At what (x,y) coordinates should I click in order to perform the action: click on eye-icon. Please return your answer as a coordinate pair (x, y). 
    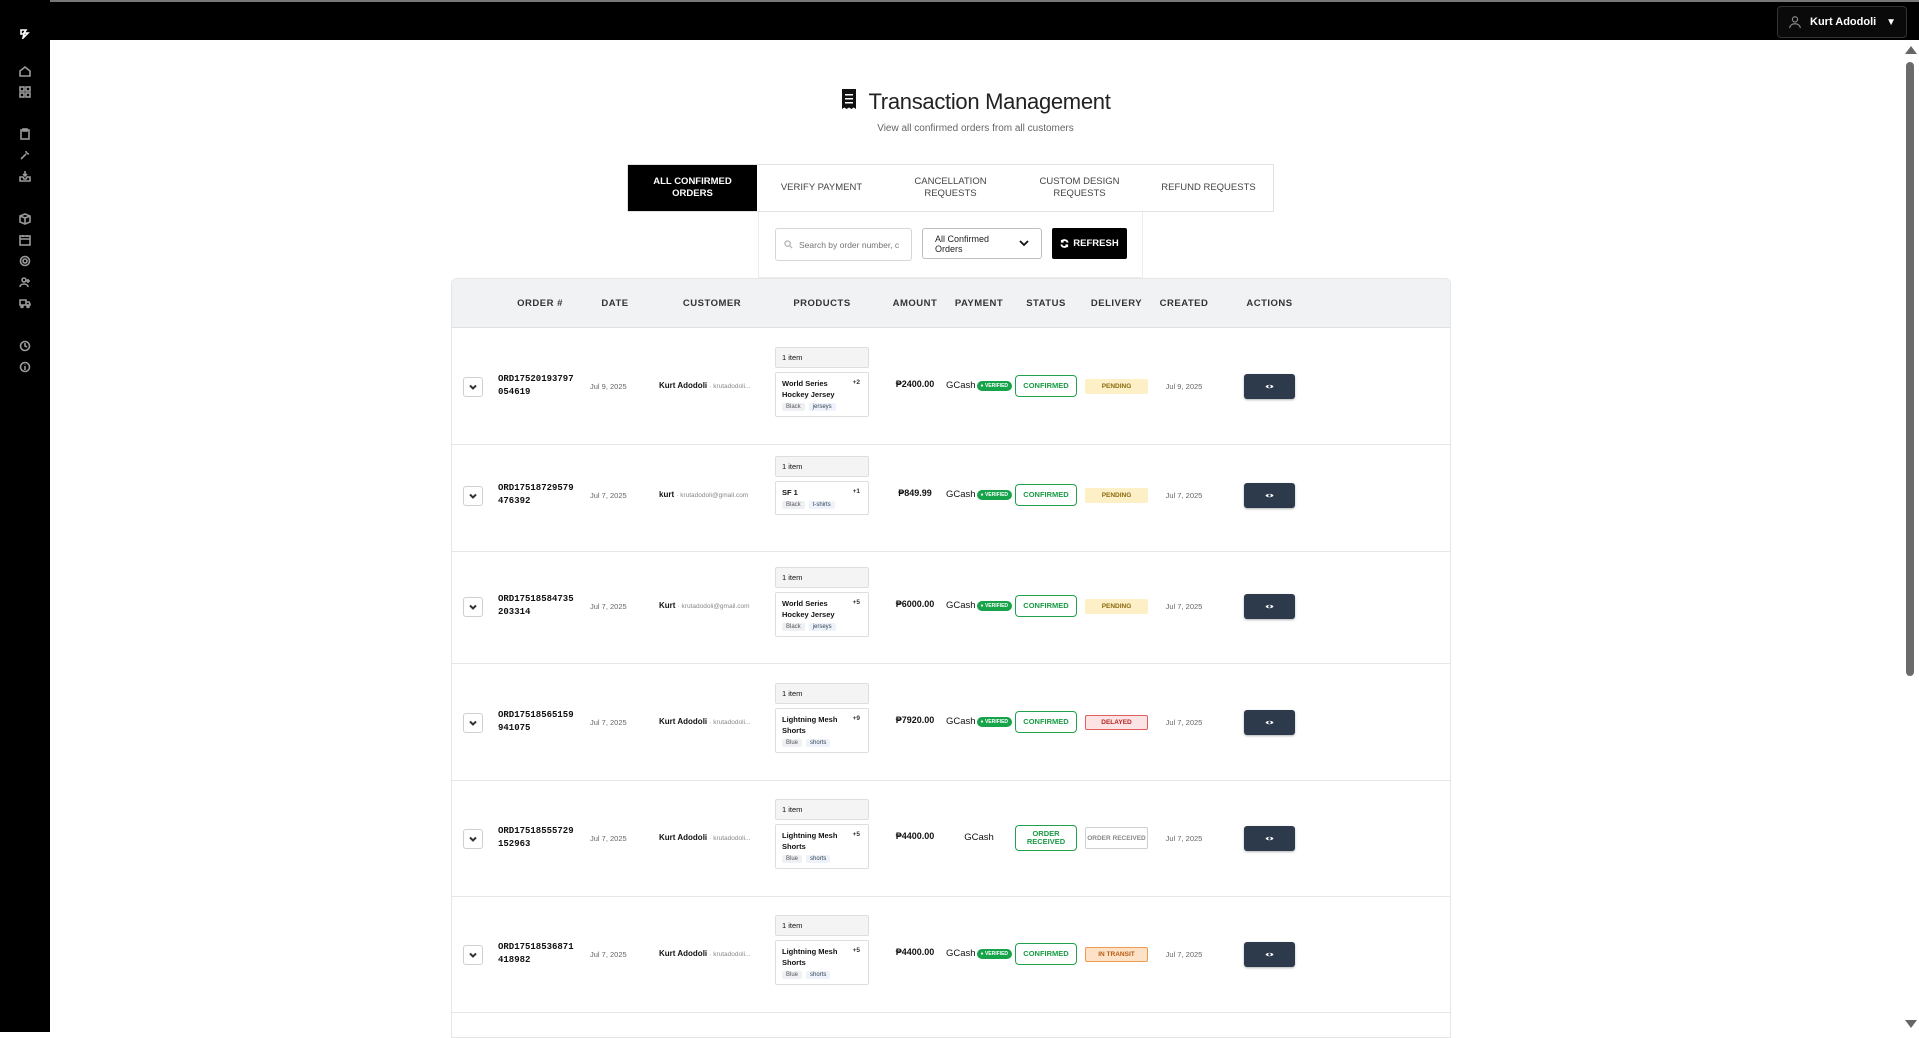
    Looking at the image, I should click on (1269, 838).